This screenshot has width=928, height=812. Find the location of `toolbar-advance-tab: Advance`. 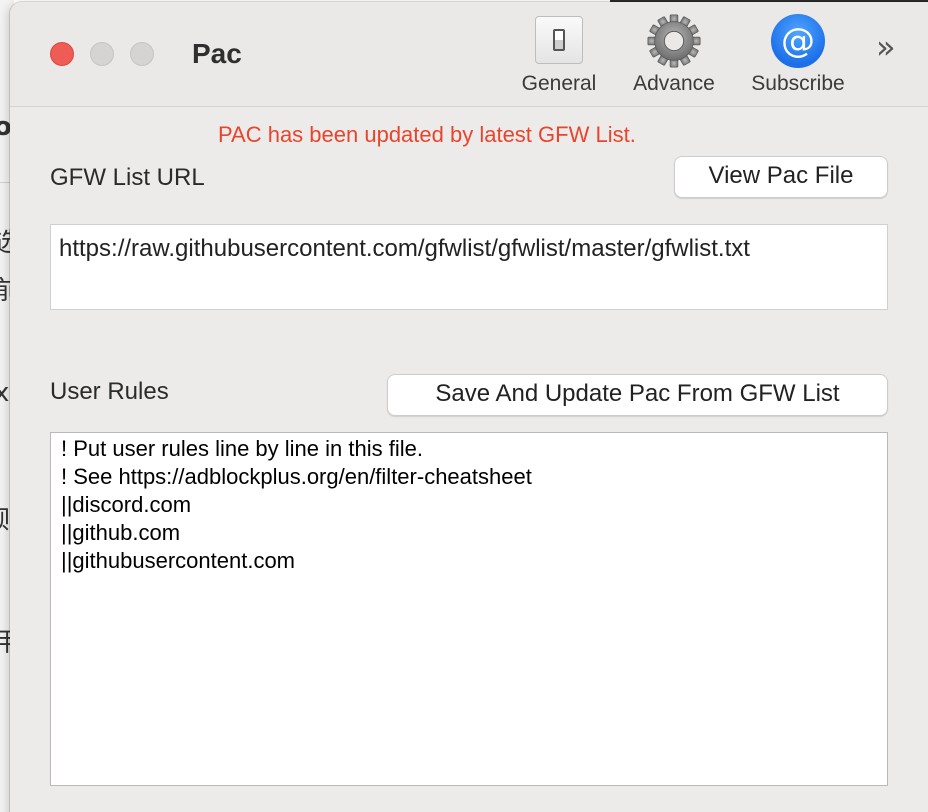

toolbar-advance-tab: Advance is located at coordinates (674, 55).